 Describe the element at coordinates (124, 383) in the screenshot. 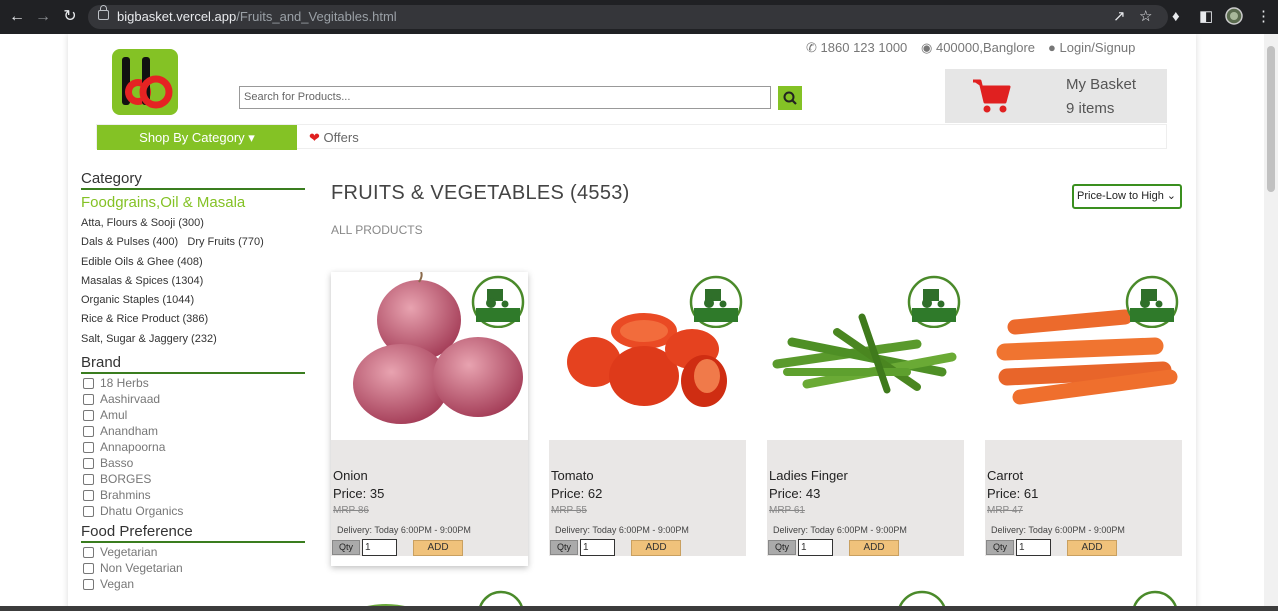

I see `brand-label: 18 Herbs` at that location.